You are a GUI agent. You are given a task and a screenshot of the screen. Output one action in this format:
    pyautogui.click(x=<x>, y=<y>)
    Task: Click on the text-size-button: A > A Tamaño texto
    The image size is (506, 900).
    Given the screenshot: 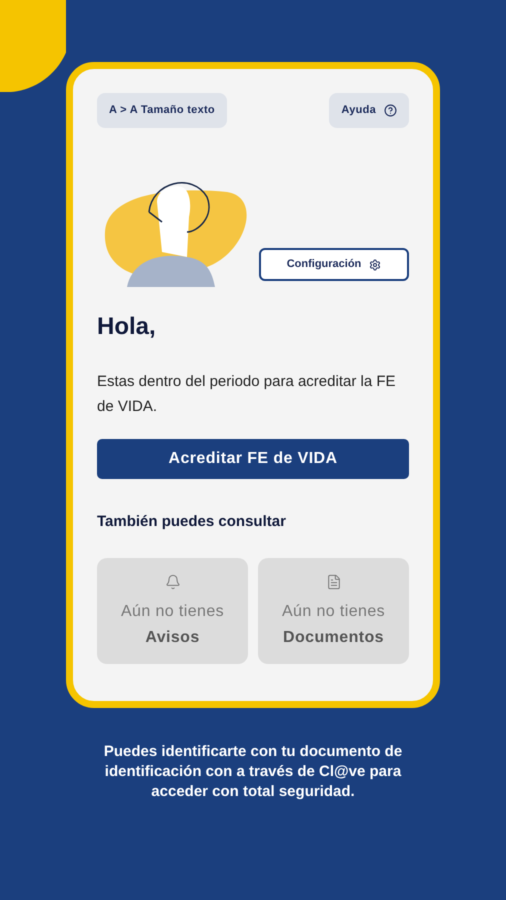 What is the action you would take?
    pyautogui.click(x=162, y=110)
    